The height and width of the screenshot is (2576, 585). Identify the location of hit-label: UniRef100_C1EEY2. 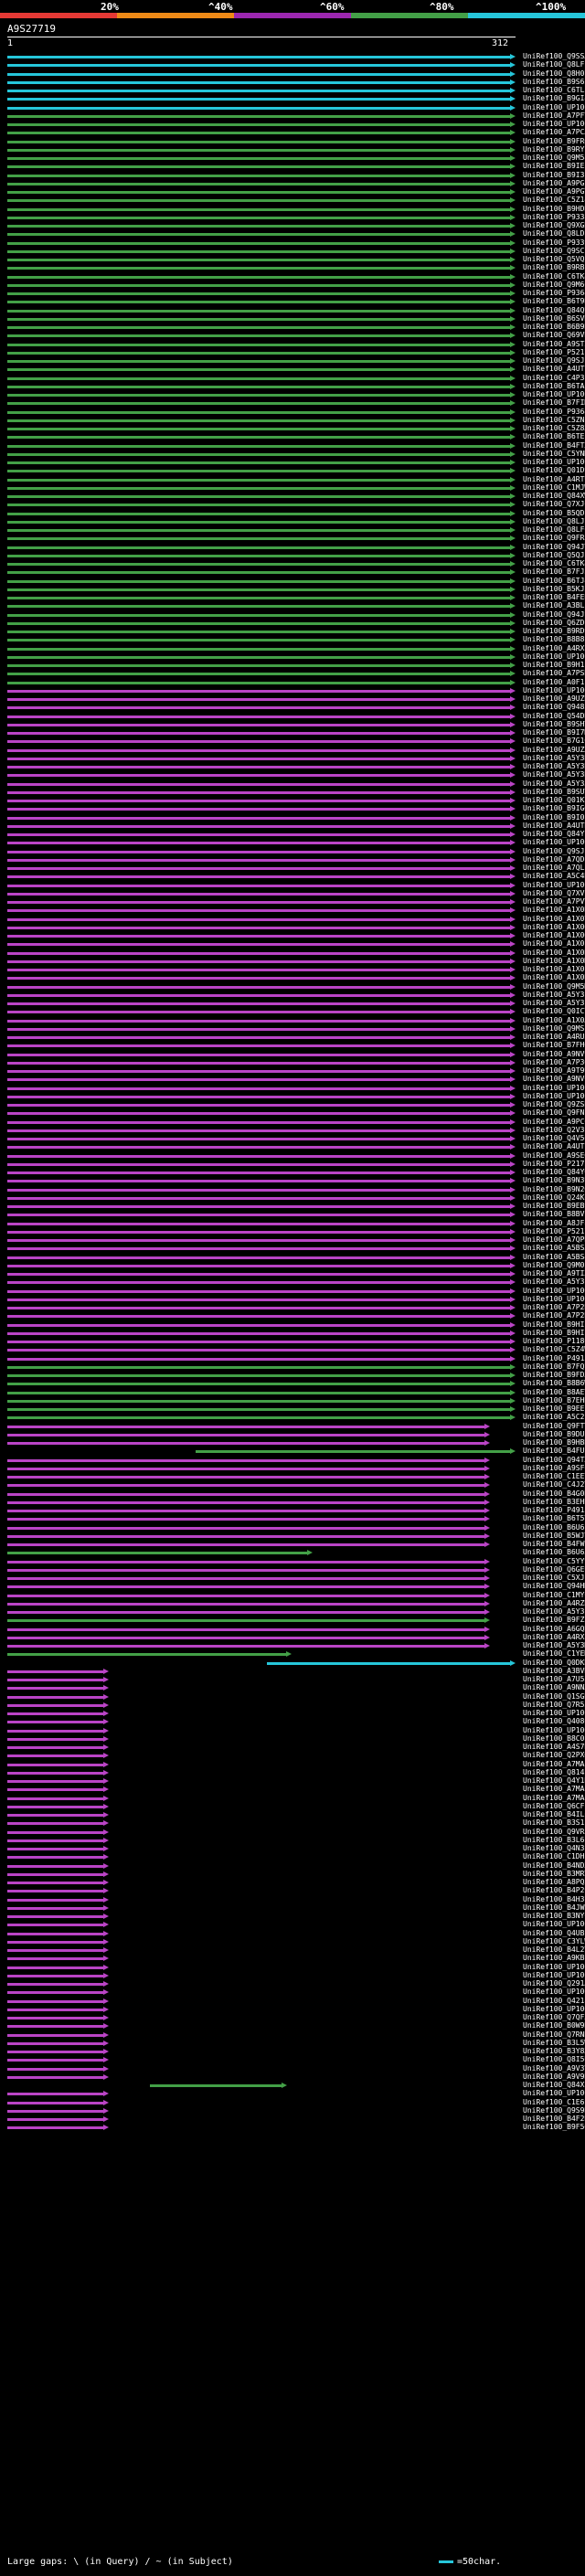
(554, 1476).